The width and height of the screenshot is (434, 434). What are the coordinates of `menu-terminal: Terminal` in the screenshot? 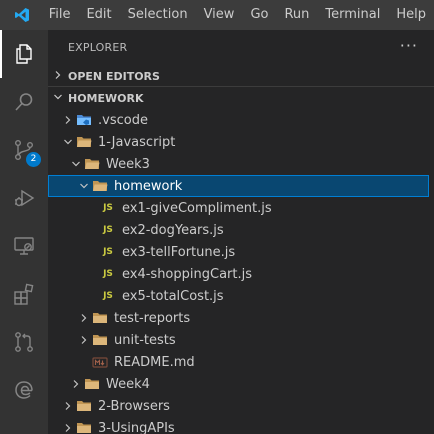 It's located at (352, 15).